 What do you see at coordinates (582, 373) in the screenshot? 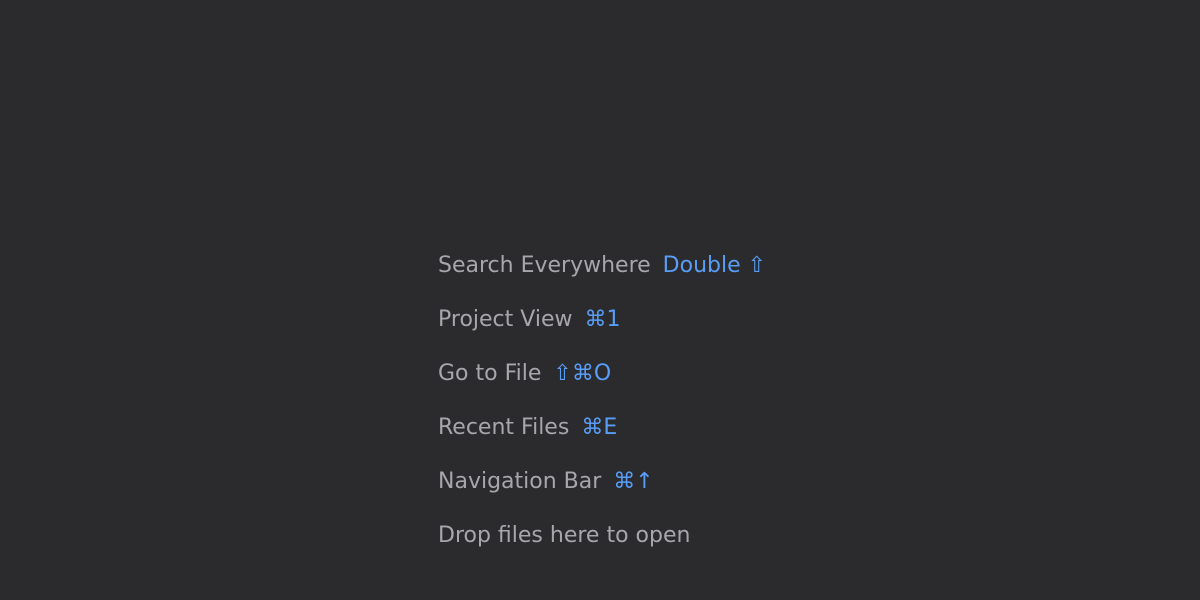
I see `hint-shortcut: ⇧⌘O` at bounding box center [582, 373].